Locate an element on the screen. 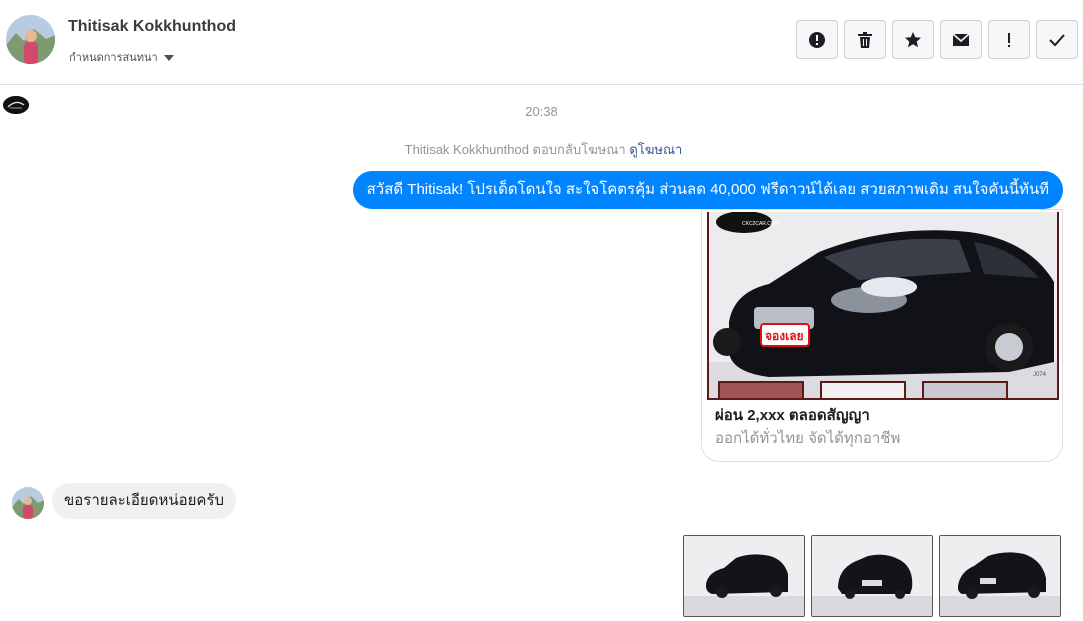 This screenshot has height=621, width=1083. delete-button is located at coordinates (865, 39).